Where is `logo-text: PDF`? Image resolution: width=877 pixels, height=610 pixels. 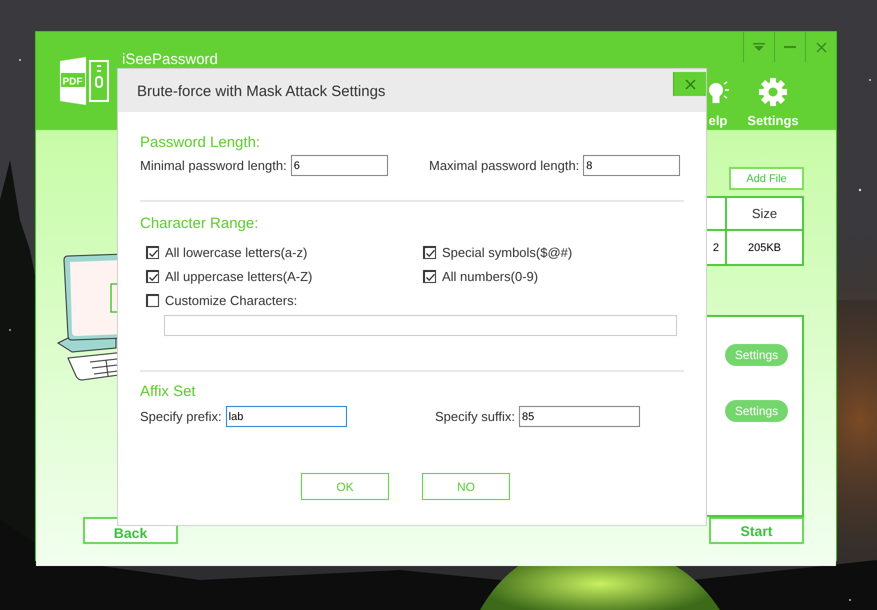 logo-text: PDF is located at coordinates (72, 82).